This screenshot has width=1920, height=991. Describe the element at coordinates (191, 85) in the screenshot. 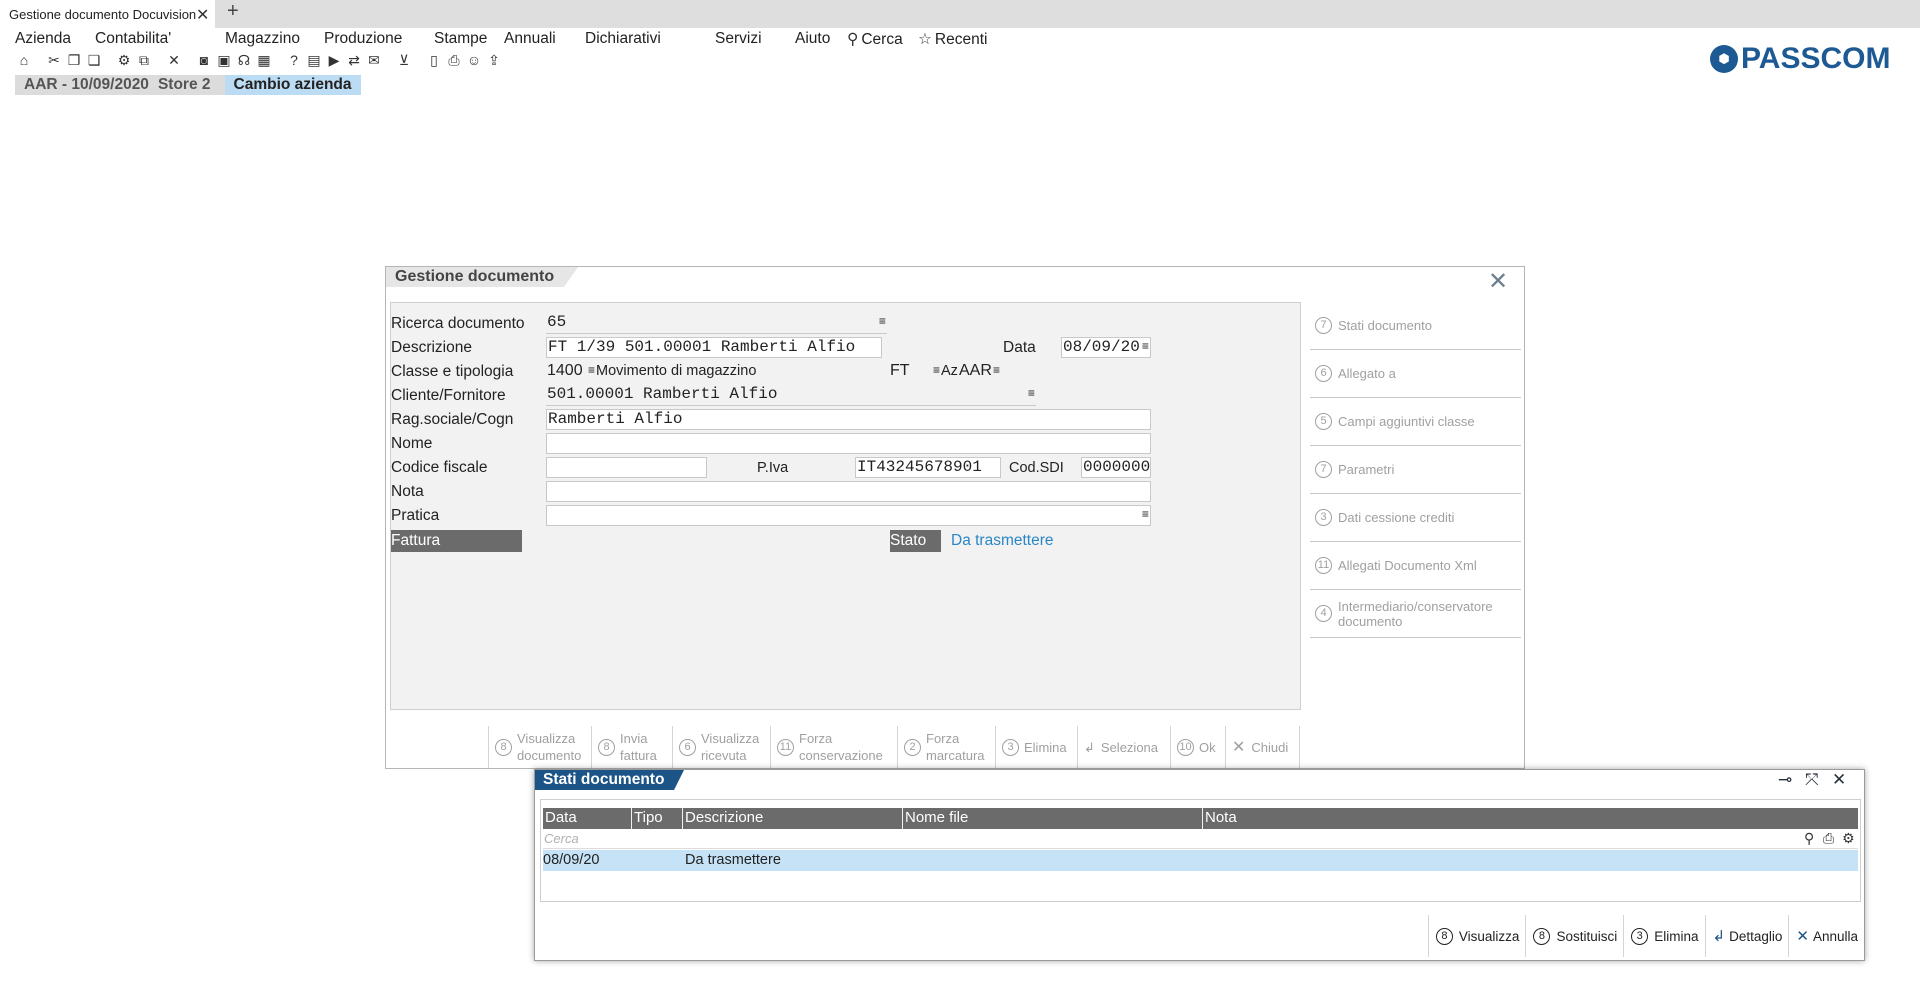

I see `store-name: Store 2` at that location.